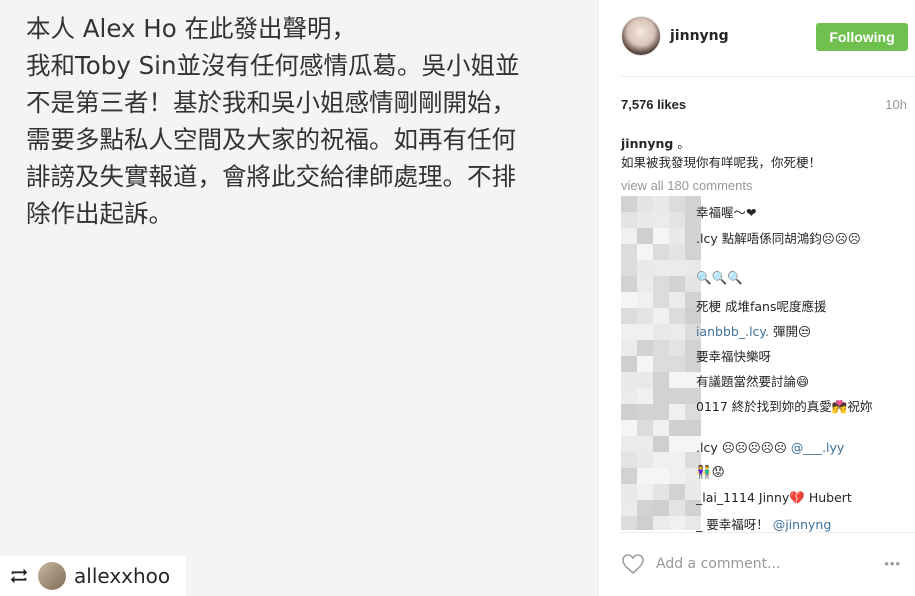 The width and height of the screenshot is (915, 596). I want to click on comment: .lcy 點解唔係同胡鴻鈞☹☹☹, so click(778, 238).